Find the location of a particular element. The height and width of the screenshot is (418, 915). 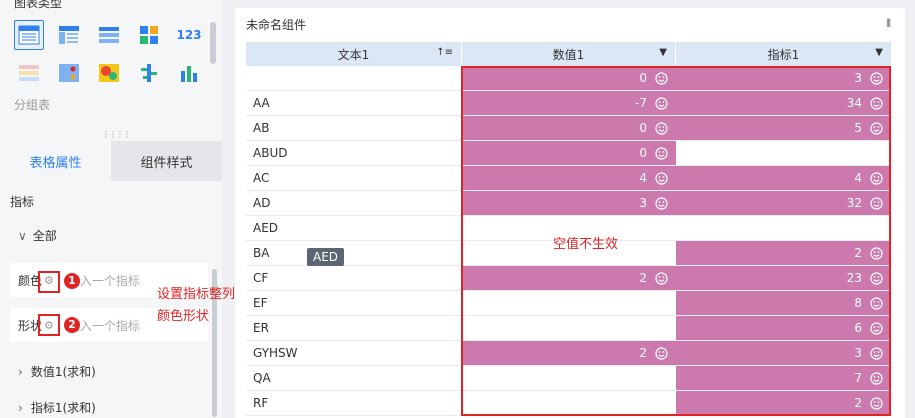

table-header: 文本1 ↑≡ 数值1 ▼ 指标1 ▼ is located at coordinates (568, 54).